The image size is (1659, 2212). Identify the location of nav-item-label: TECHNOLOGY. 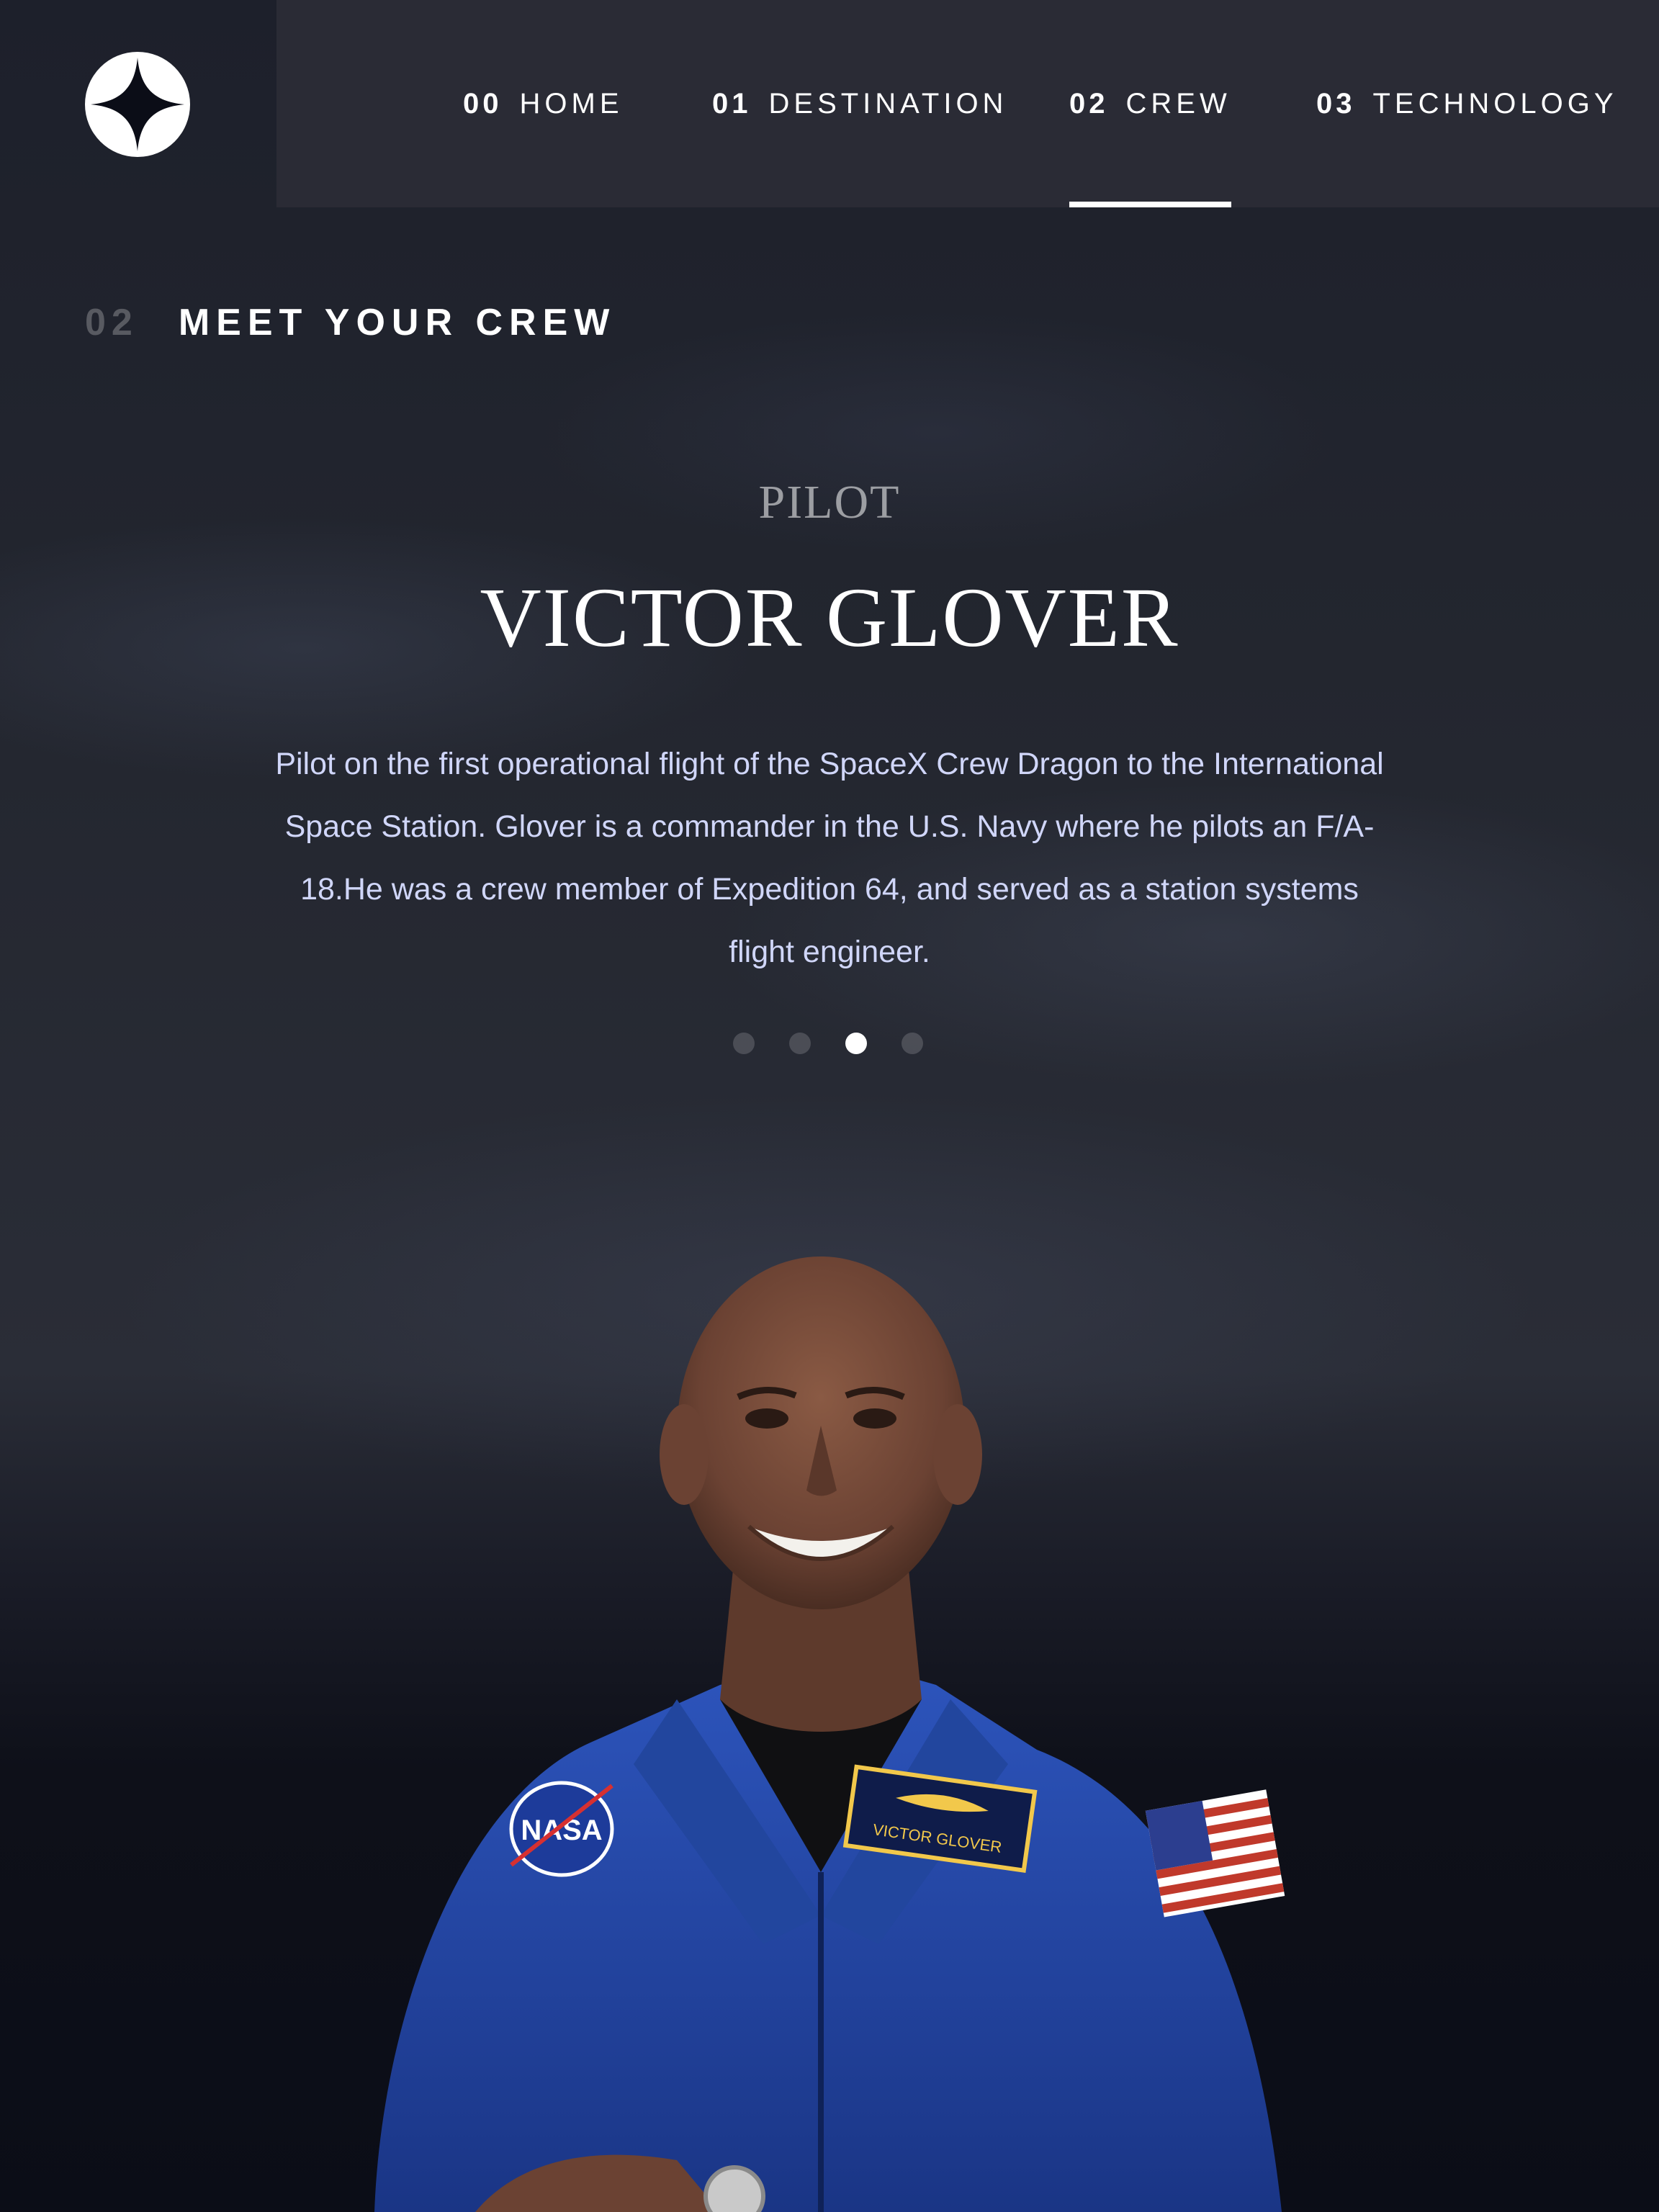
(1495, 103).